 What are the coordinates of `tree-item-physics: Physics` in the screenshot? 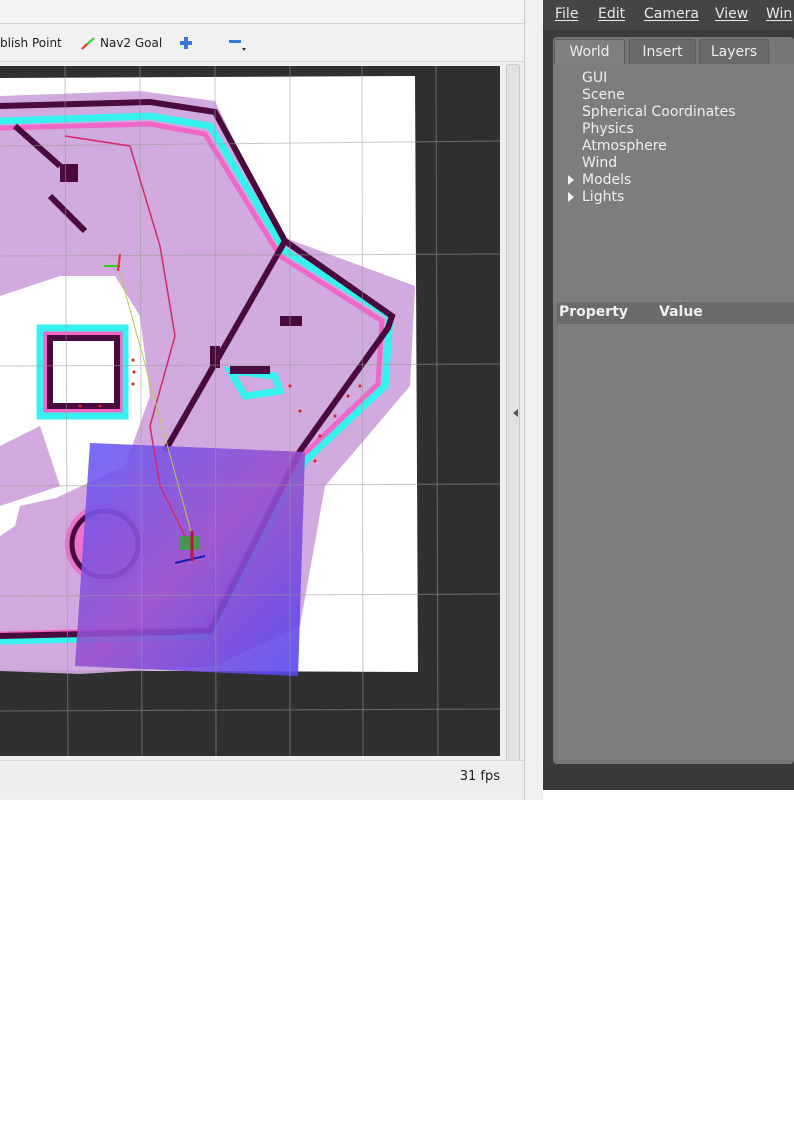 It's located at (608, 129).